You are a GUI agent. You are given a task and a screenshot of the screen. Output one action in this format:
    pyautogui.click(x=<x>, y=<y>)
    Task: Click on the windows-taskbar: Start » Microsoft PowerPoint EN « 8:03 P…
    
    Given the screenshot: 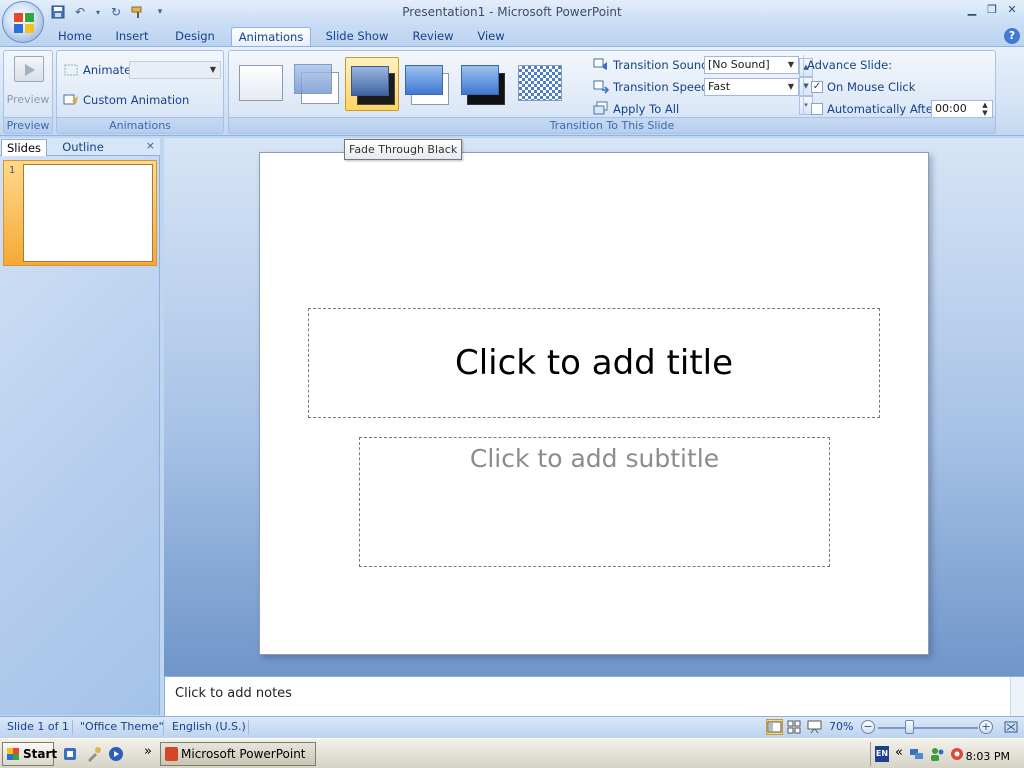 What is the action you would take?
    pyautogui.click(x=512, y=753)
    